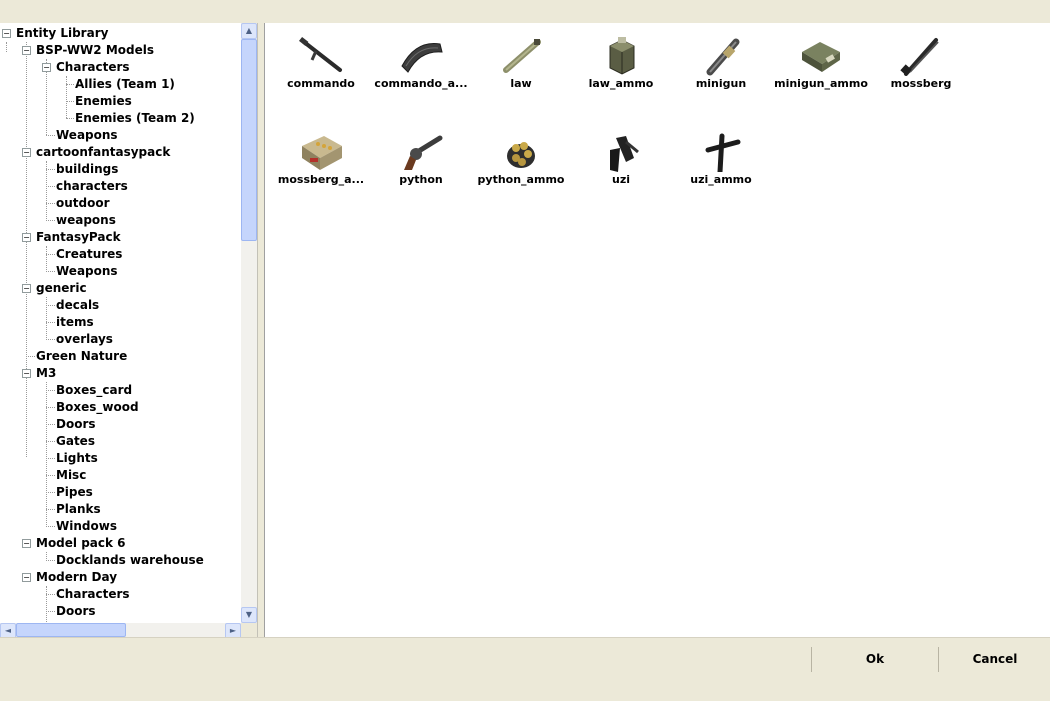 The height and width of the screenshot is (701, 1050). Describe the element at coordinates (249, 323) in the screenshot. I see `tree-vertical-scrollbar: ▲ ▼` at that location.